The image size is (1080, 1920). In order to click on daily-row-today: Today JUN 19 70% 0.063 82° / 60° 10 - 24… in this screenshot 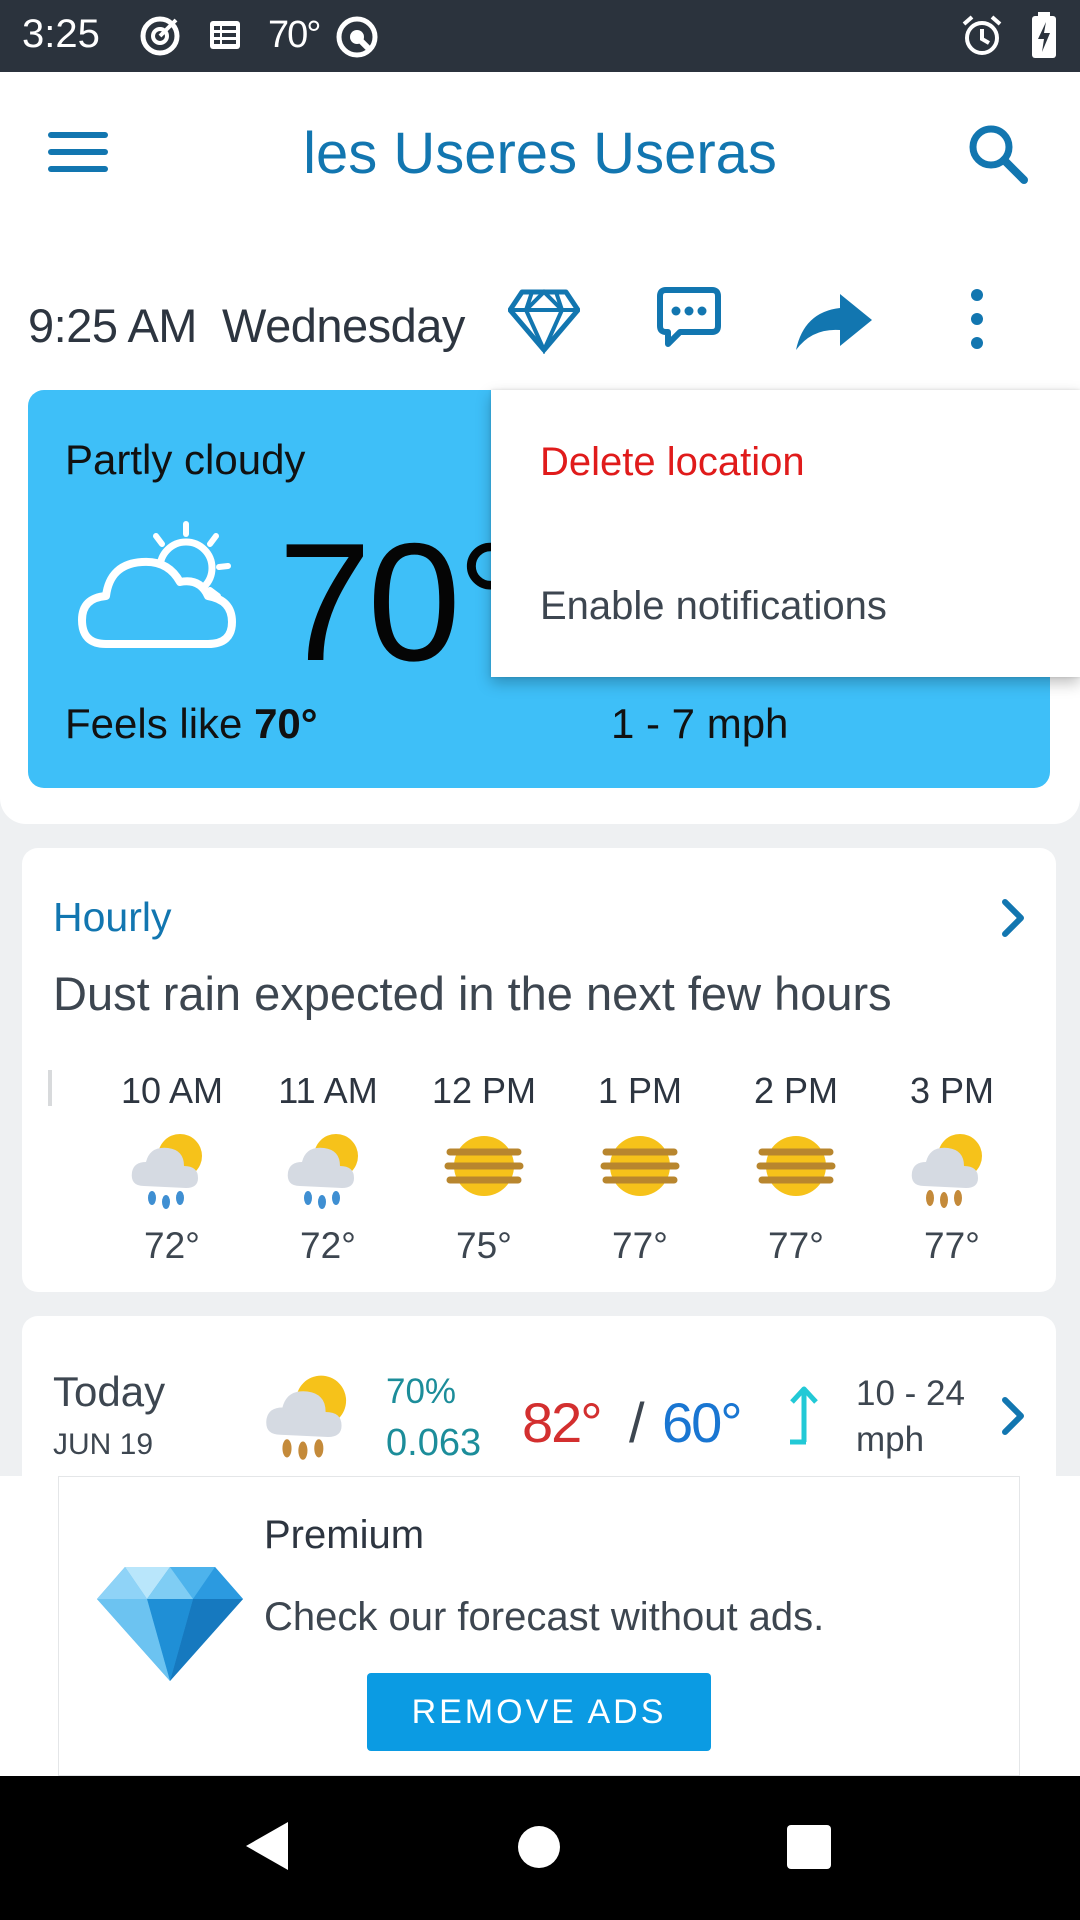, I will do `click(539, 1396)`.